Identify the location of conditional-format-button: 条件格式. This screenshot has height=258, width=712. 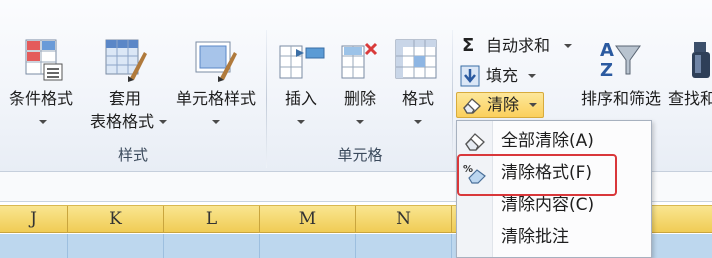
(41, 84).